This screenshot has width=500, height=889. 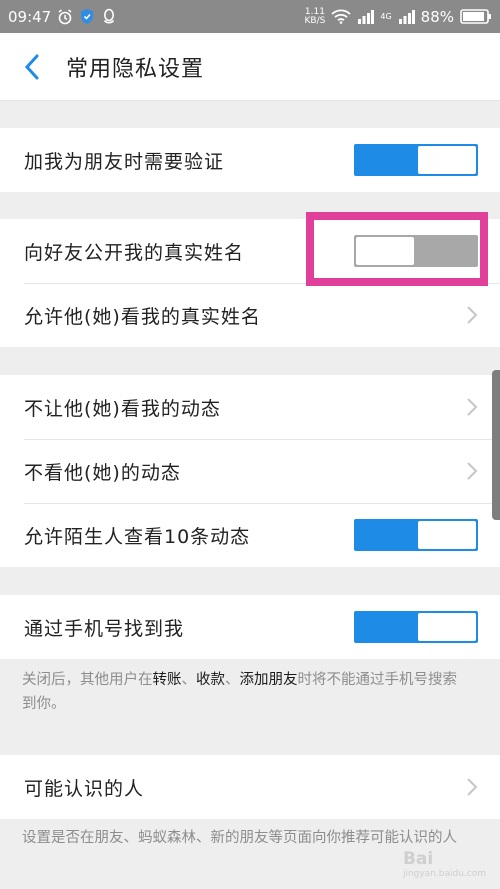 I want to click on shield-icon, so click(x=87, y=16).